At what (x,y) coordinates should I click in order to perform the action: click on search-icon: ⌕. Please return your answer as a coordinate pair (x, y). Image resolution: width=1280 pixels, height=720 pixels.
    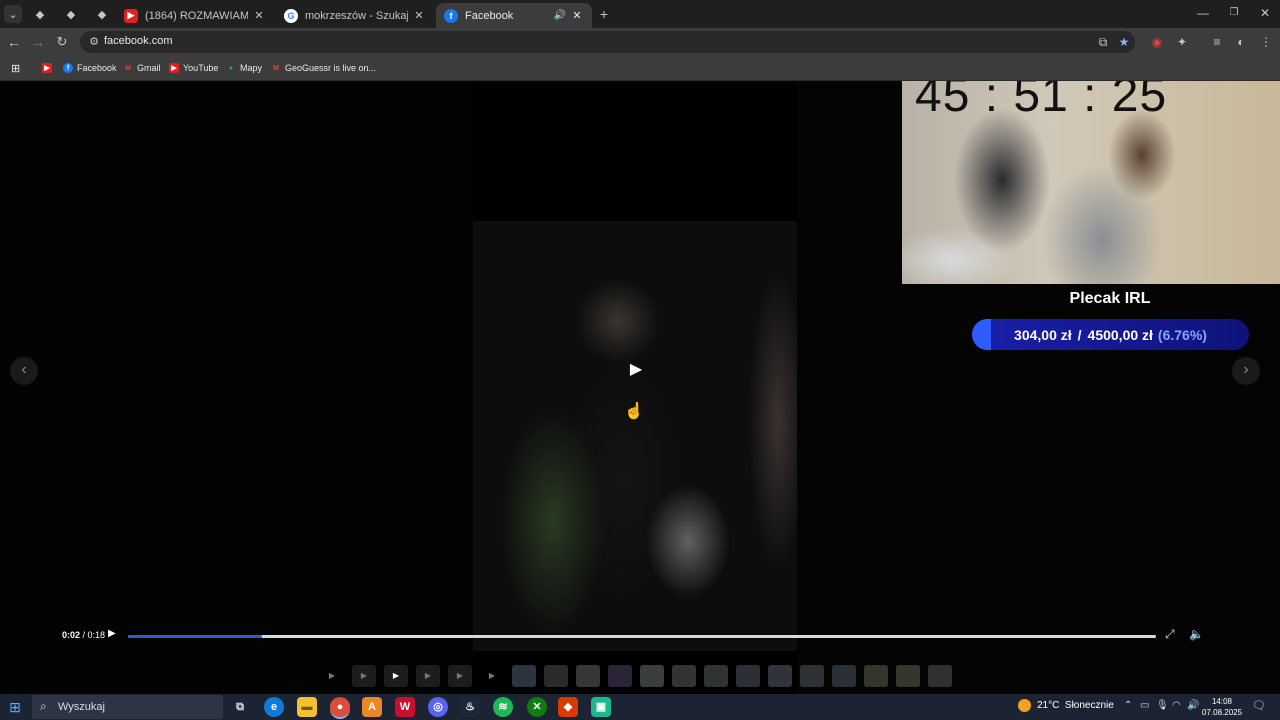
    Looking at the image, I should click on (43, 706).